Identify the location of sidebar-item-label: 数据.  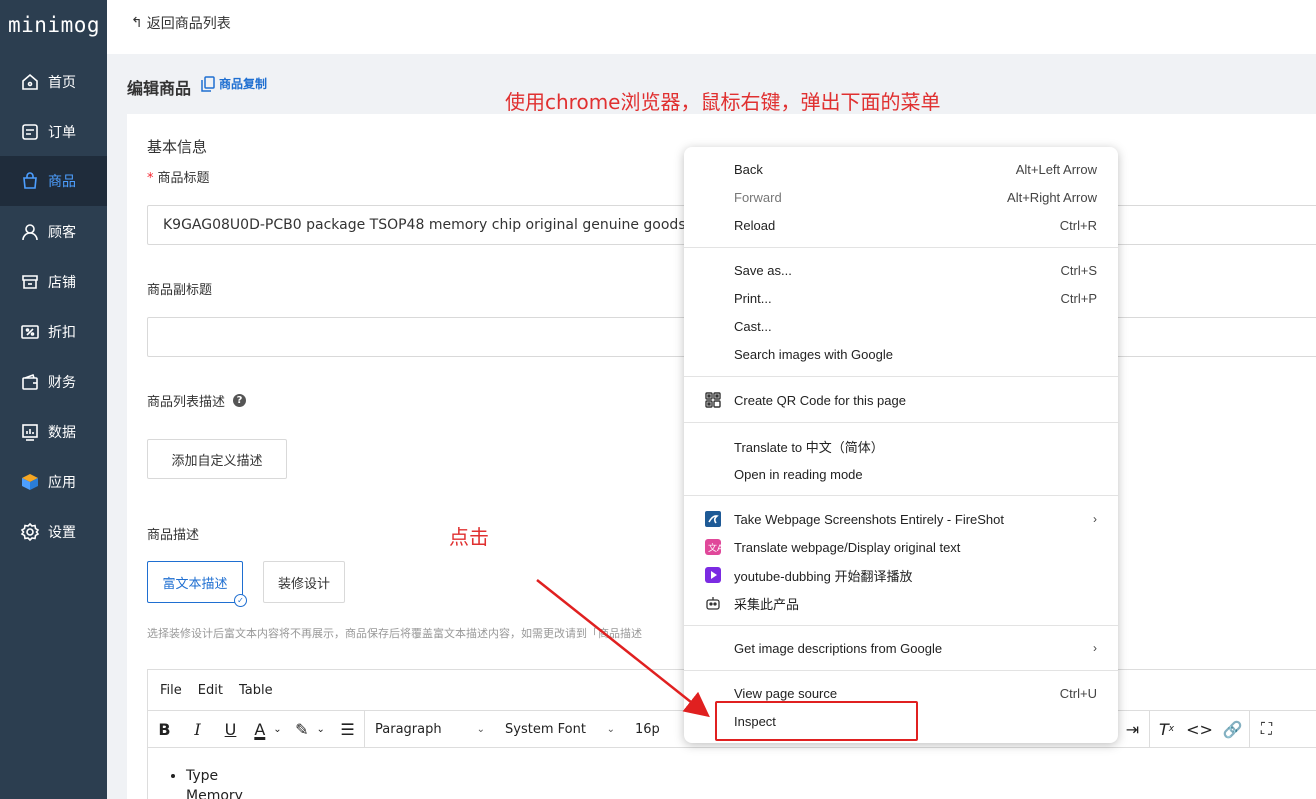
(62, 433).